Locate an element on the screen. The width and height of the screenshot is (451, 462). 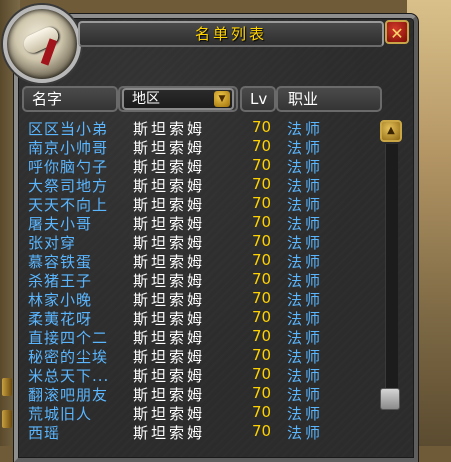
player-row: 直接四个二 斯坦索姆 70 法师 is located at coordinates (198, 337).